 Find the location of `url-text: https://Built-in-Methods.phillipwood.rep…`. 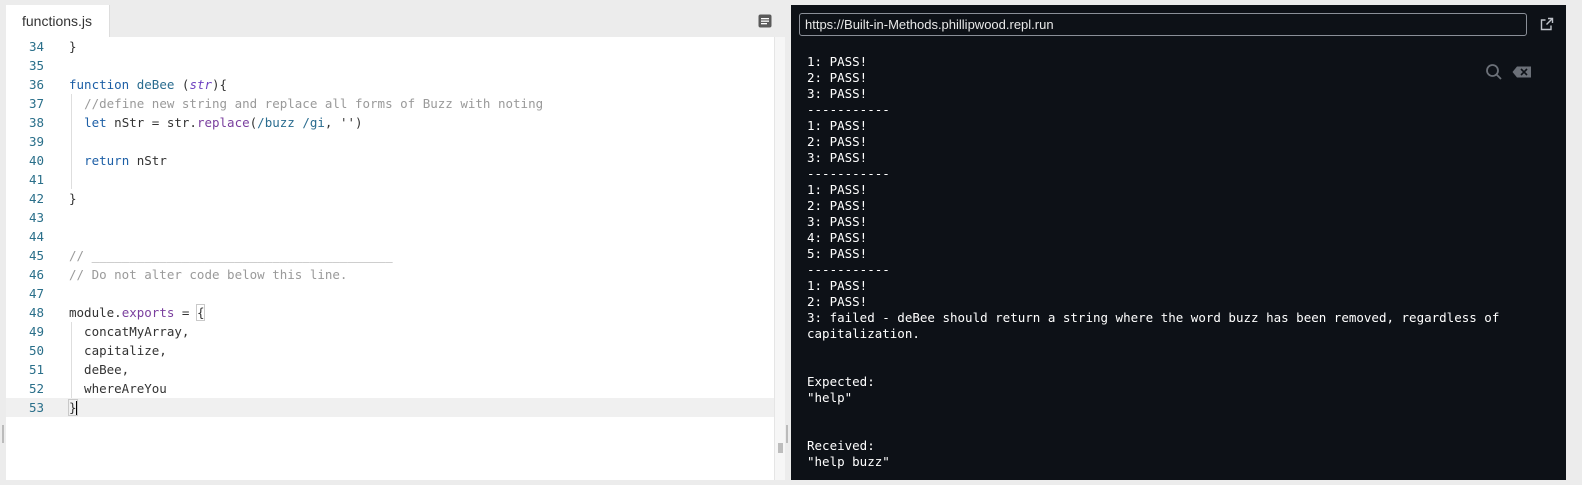

url-text: https://Built-in-Methods.phillipwood.rep… is located at coordinates (929, 24).